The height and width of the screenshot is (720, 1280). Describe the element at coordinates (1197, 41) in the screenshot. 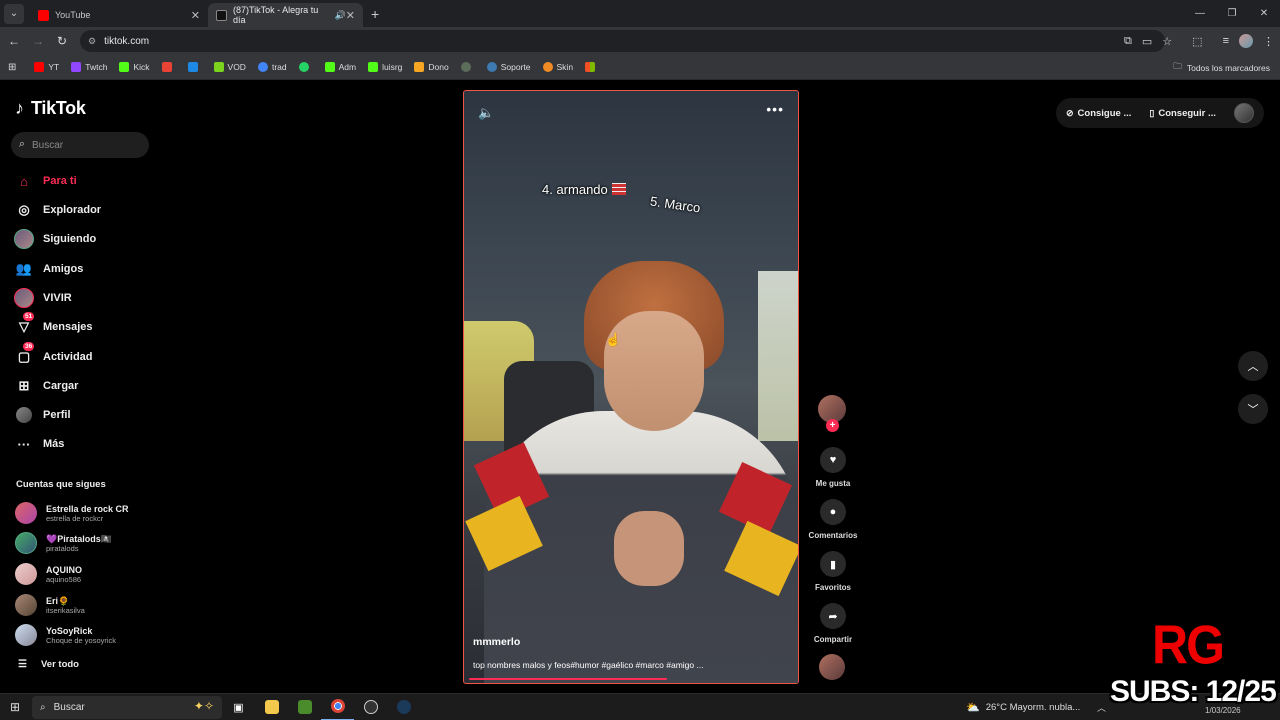

I see `extensions-icon: ⬚` at that location.